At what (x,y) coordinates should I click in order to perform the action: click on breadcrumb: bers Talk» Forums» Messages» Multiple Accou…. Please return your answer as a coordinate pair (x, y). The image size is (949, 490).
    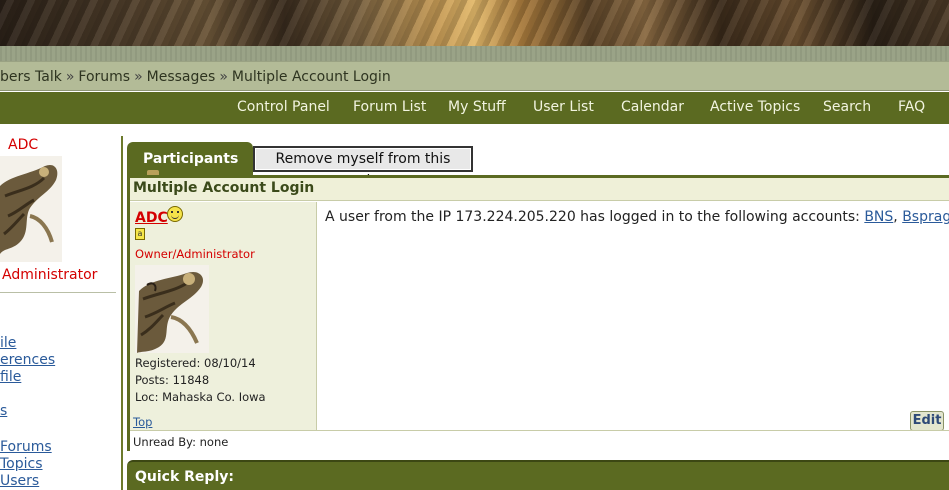
    Looking at the image, I should click on (195, 77).